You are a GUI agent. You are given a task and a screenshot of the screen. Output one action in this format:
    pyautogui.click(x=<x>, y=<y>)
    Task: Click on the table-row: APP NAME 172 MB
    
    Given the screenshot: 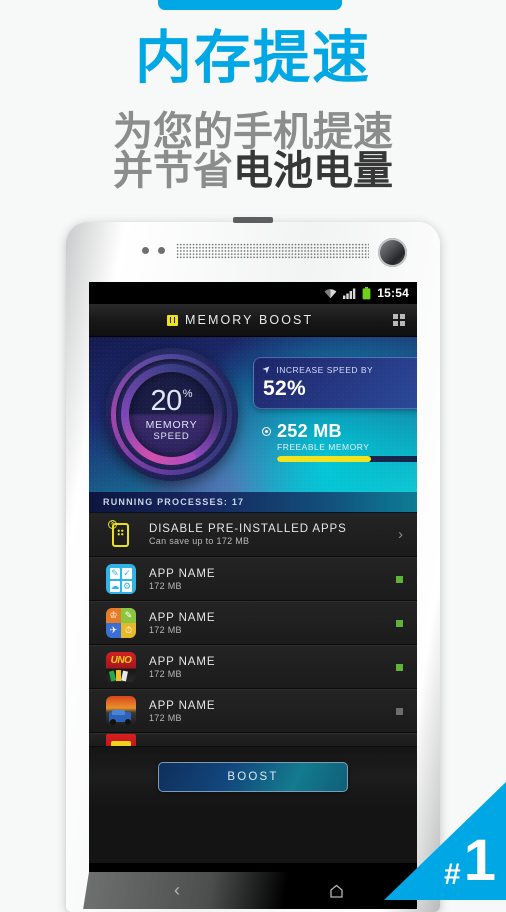 What is the action you would take?
    pyautogui.click(x=253, y=711)
    